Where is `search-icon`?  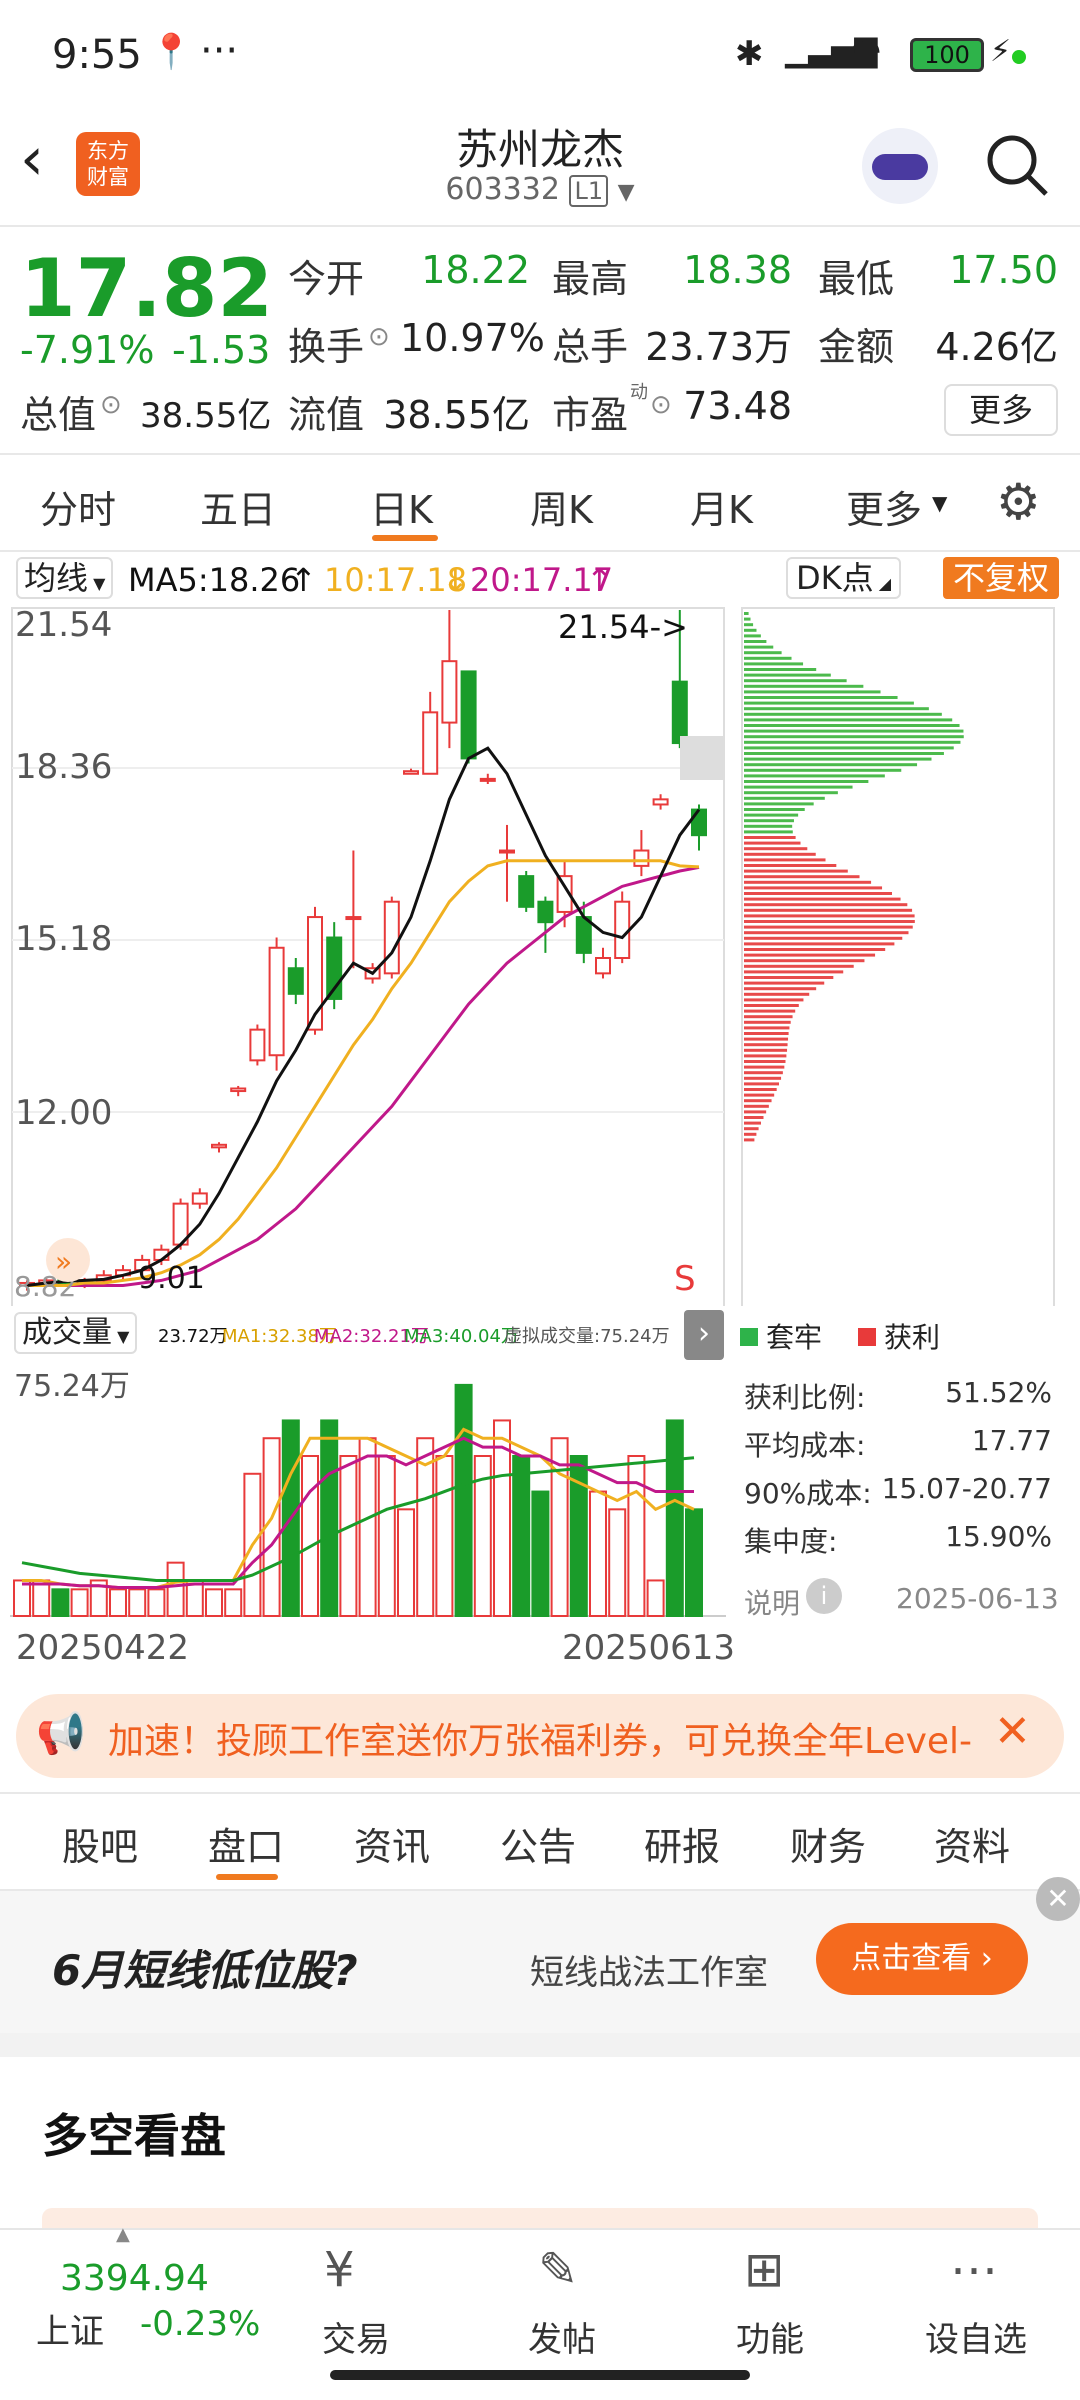 search-icon is located at coordinates (1017, 165).